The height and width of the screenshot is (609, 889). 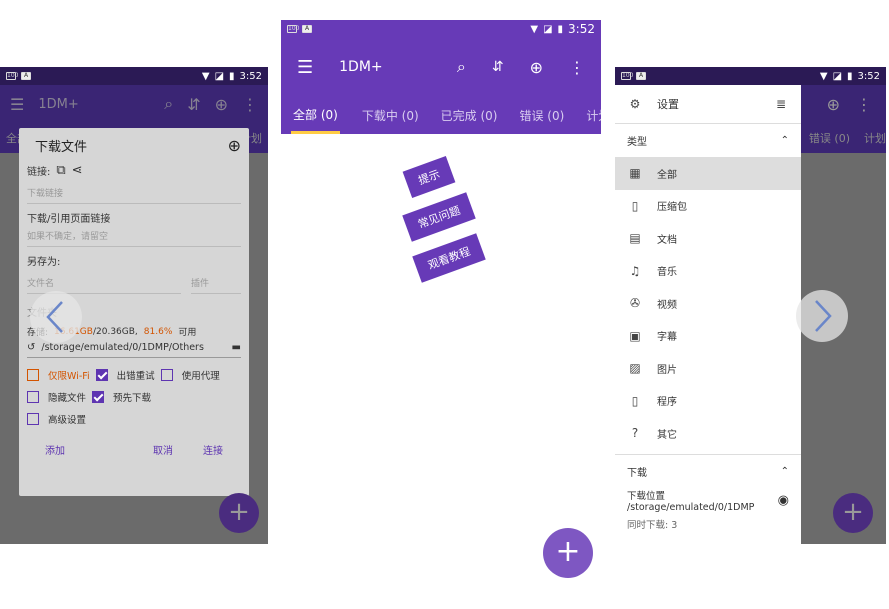 I want to click on retry-checkbox, so click(x=101, y=375).